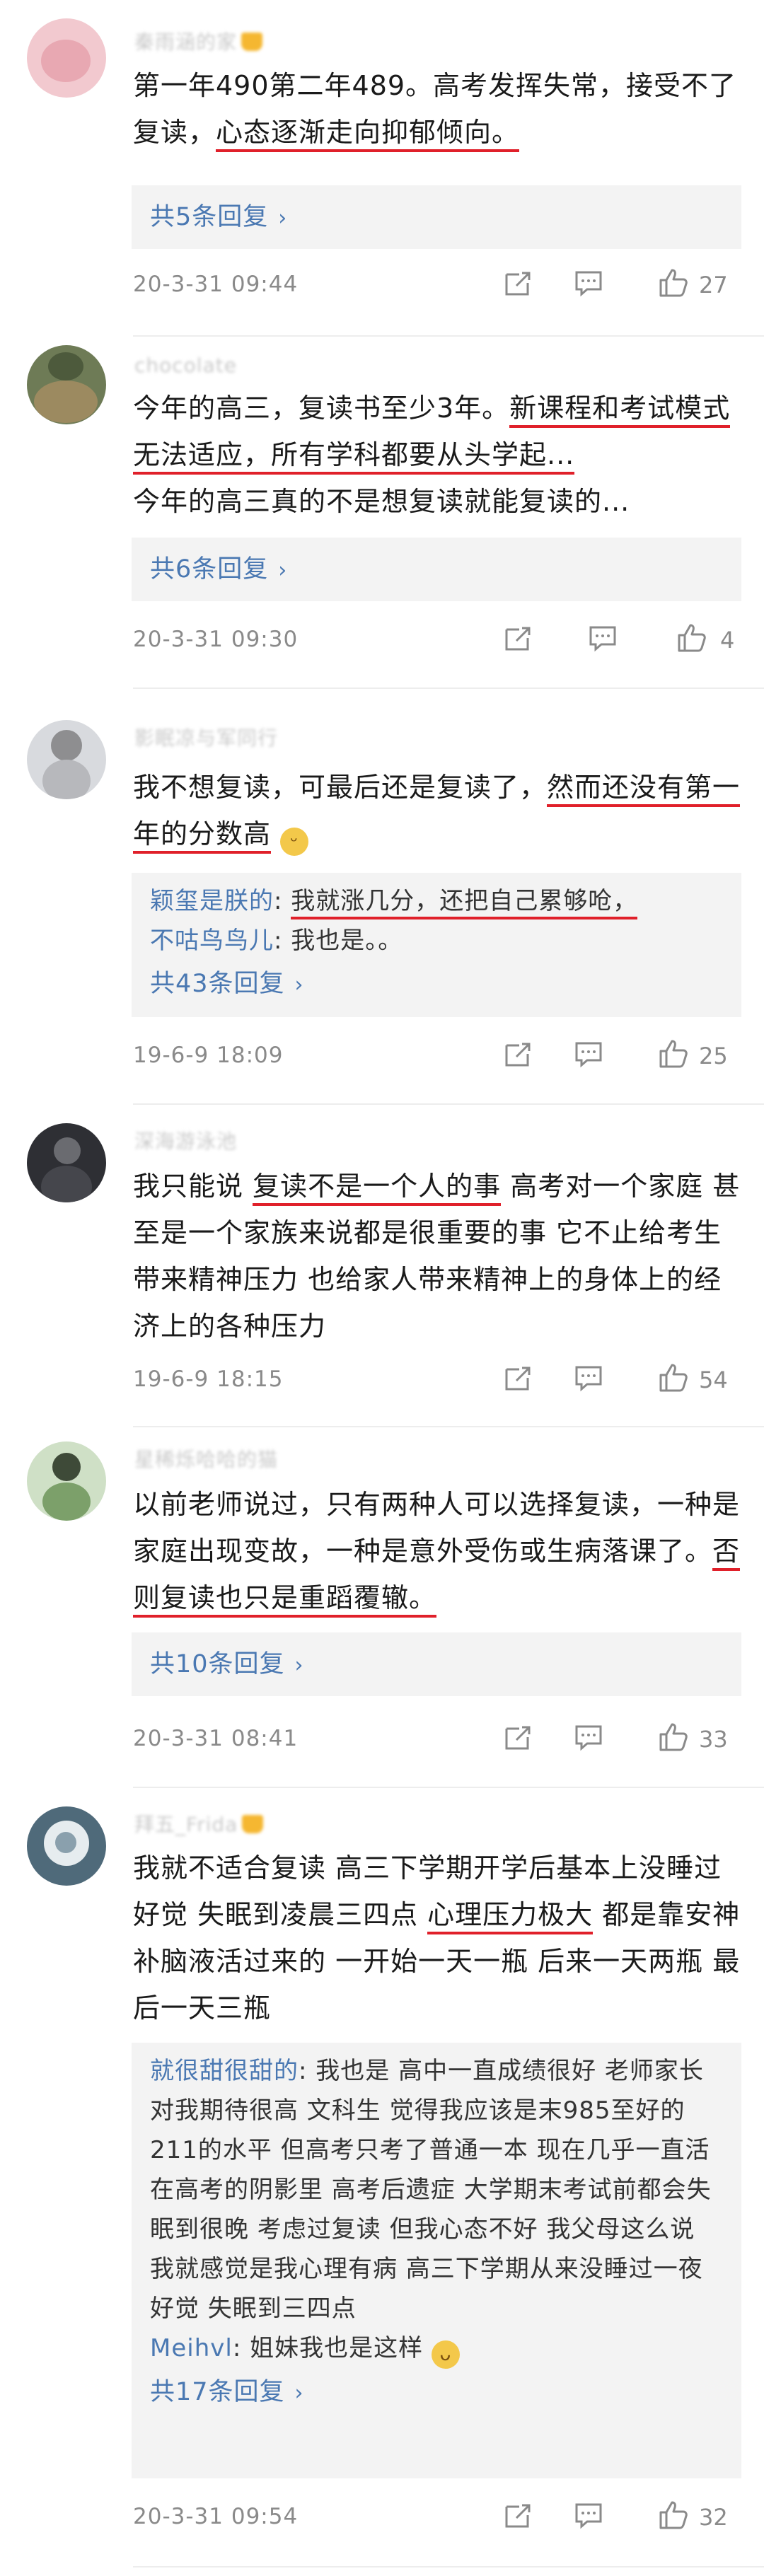  I want to click on like-count: 4, so click(727, 640).